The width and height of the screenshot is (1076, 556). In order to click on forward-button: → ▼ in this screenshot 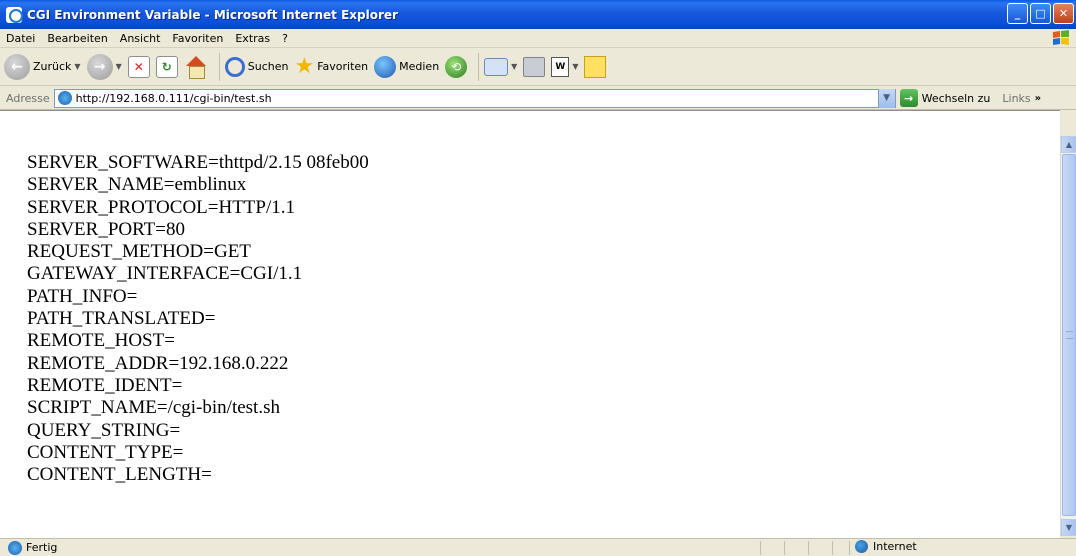, I will do `click(104, 66)`.